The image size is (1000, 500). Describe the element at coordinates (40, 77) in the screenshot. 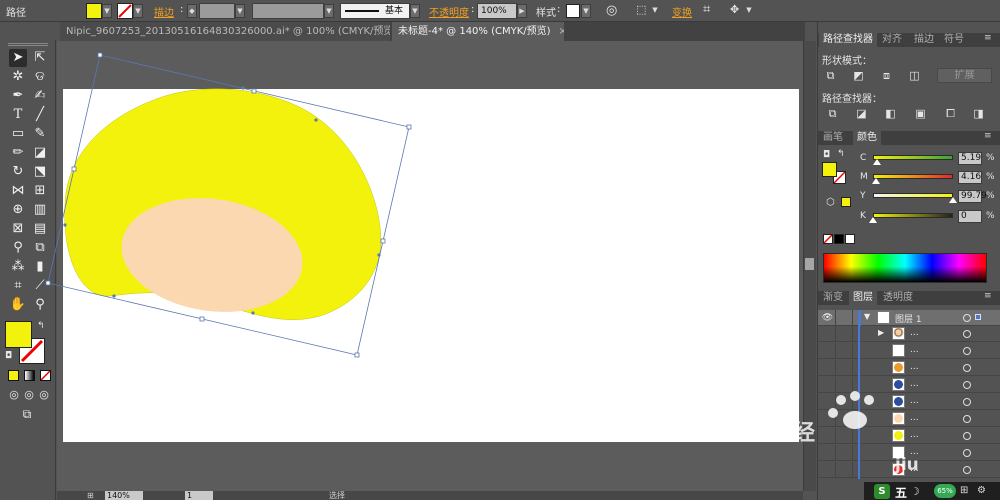

I see `lasso-tool-icon: ଡ` at that location.